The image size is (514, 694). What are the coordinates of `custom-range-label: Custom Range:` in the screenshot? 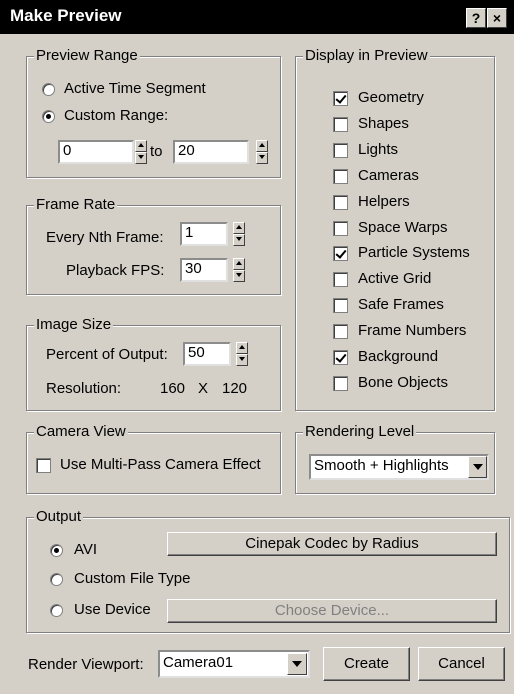 It's located at (116, 115).